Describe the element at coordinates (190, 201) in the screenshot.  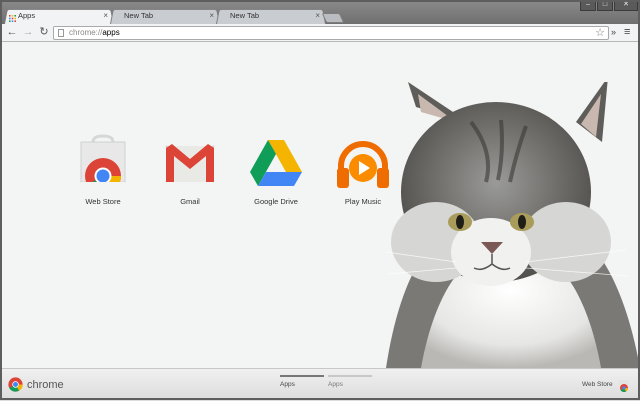
I see `app-label: Gmail` at that location.